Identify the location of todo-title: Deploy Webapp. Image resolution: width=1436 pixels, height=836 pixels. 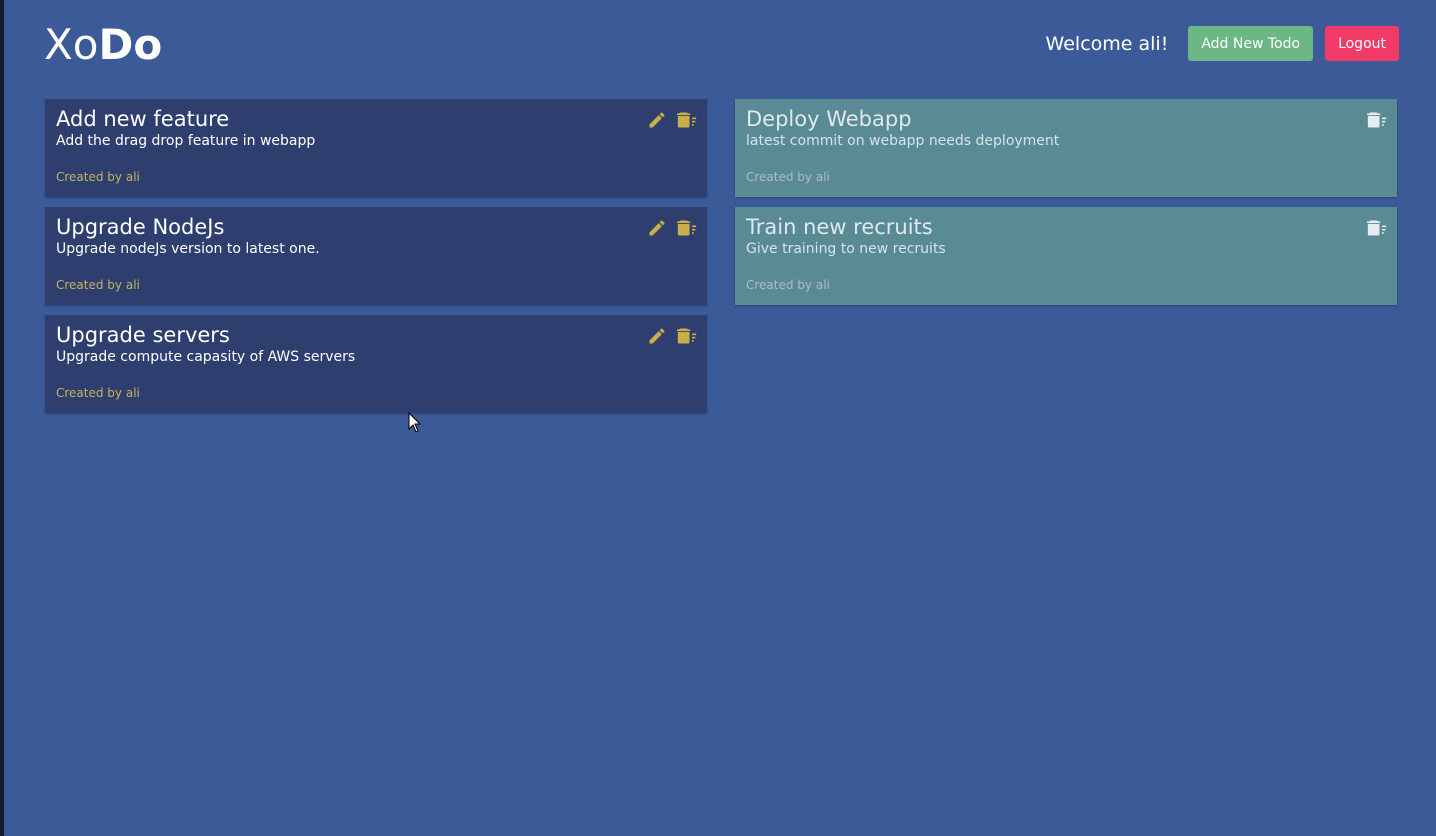
(829, 119).